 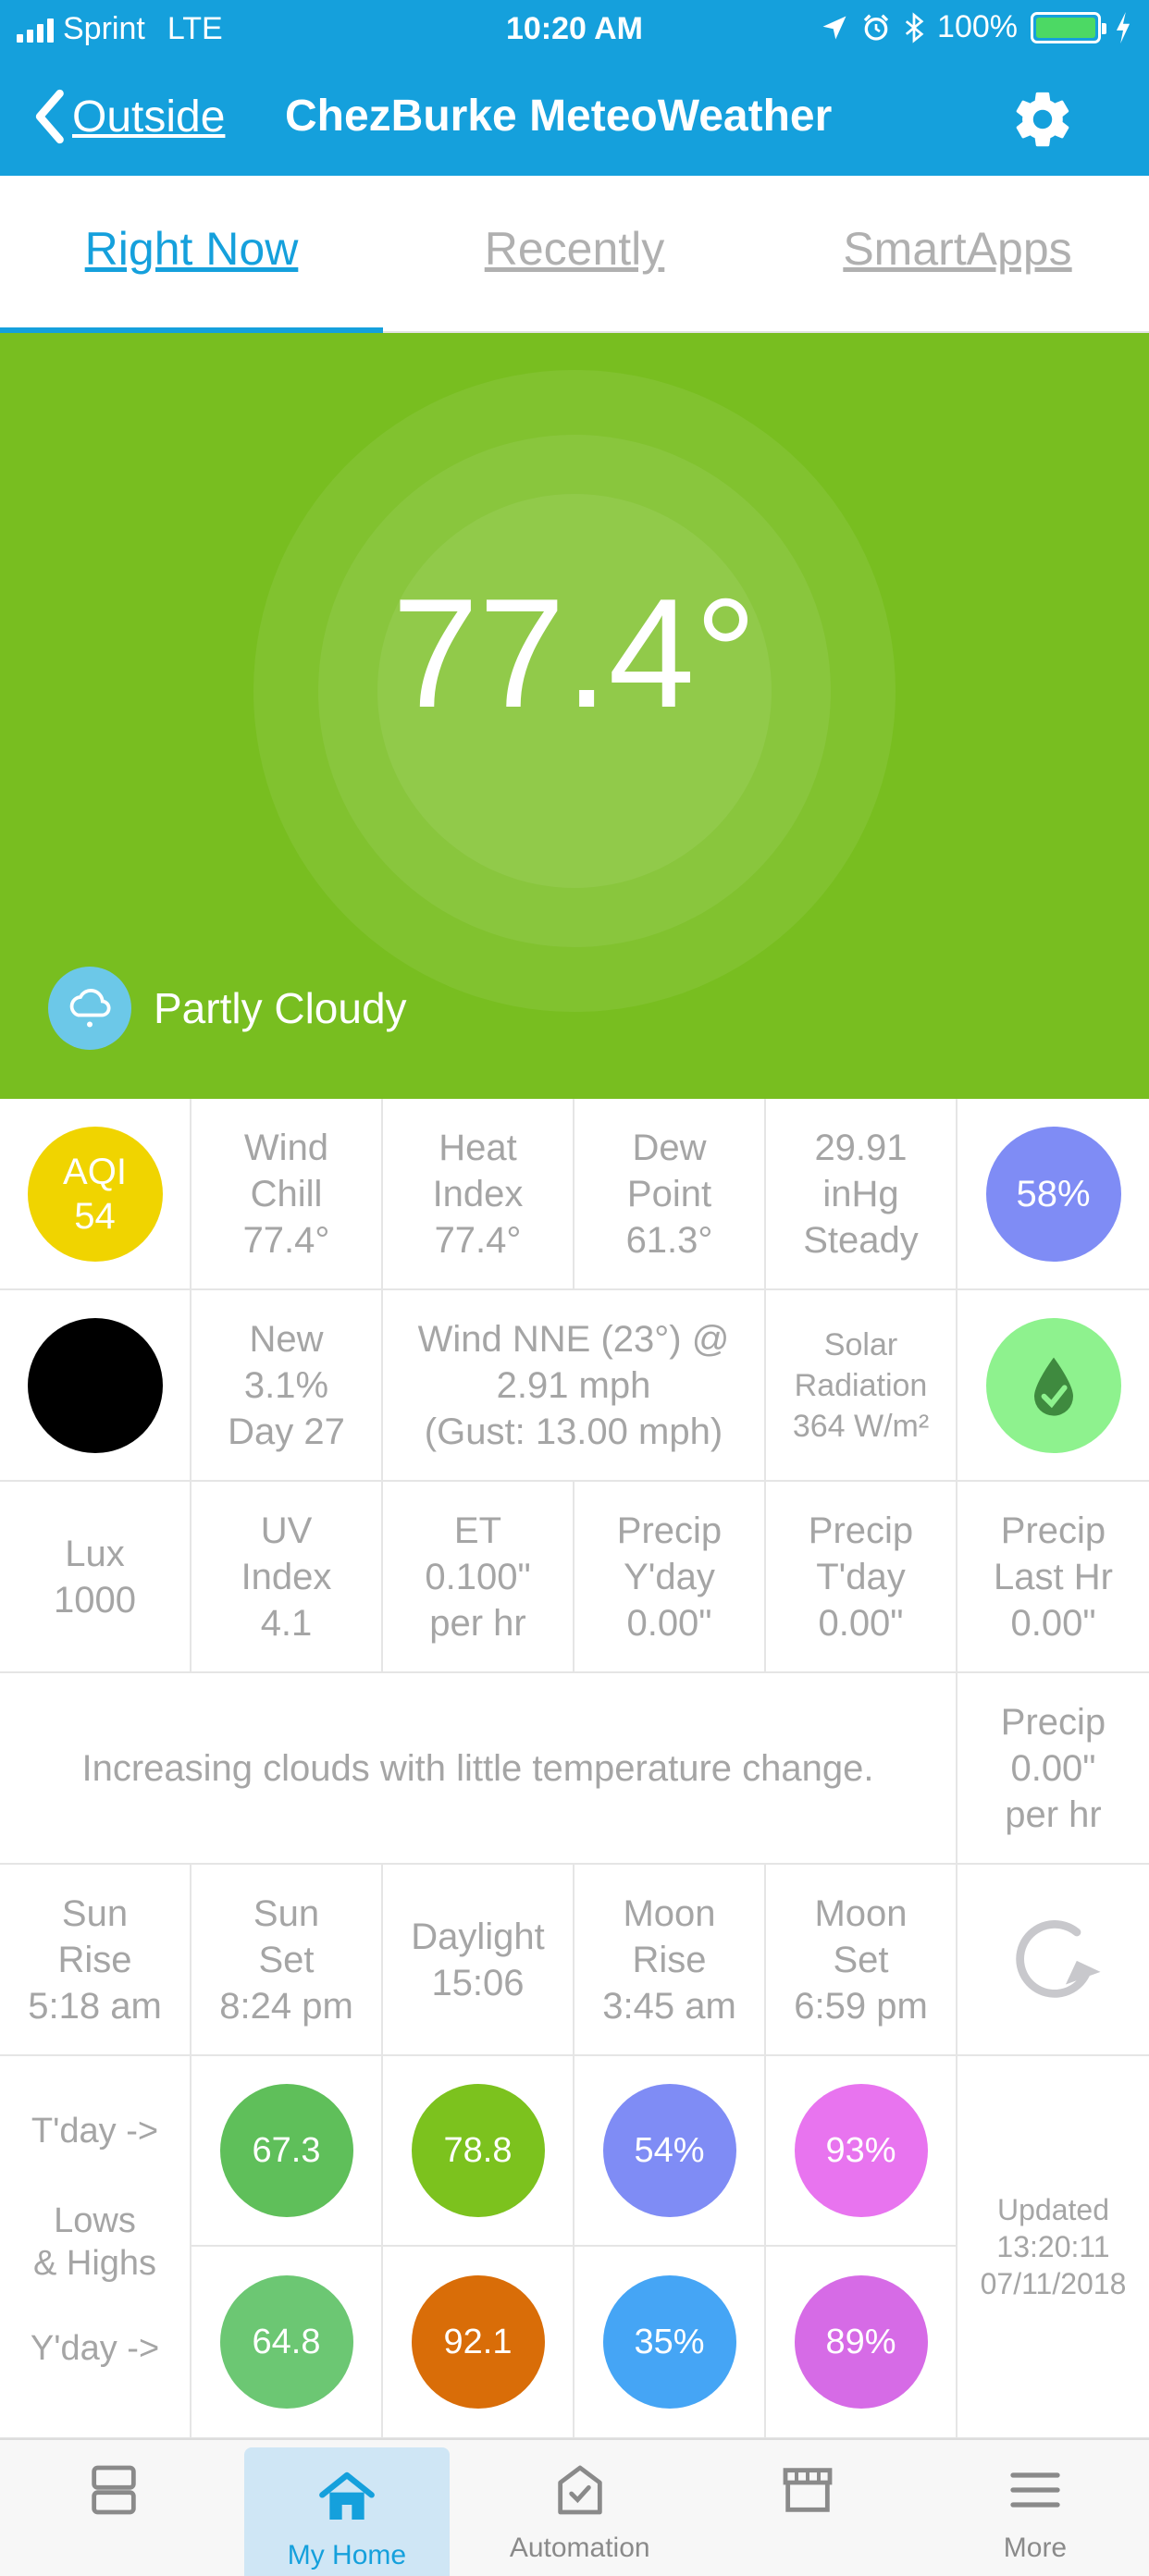 I want to click on aqi-badge: AQI 54, so click(x=95, y=1194).